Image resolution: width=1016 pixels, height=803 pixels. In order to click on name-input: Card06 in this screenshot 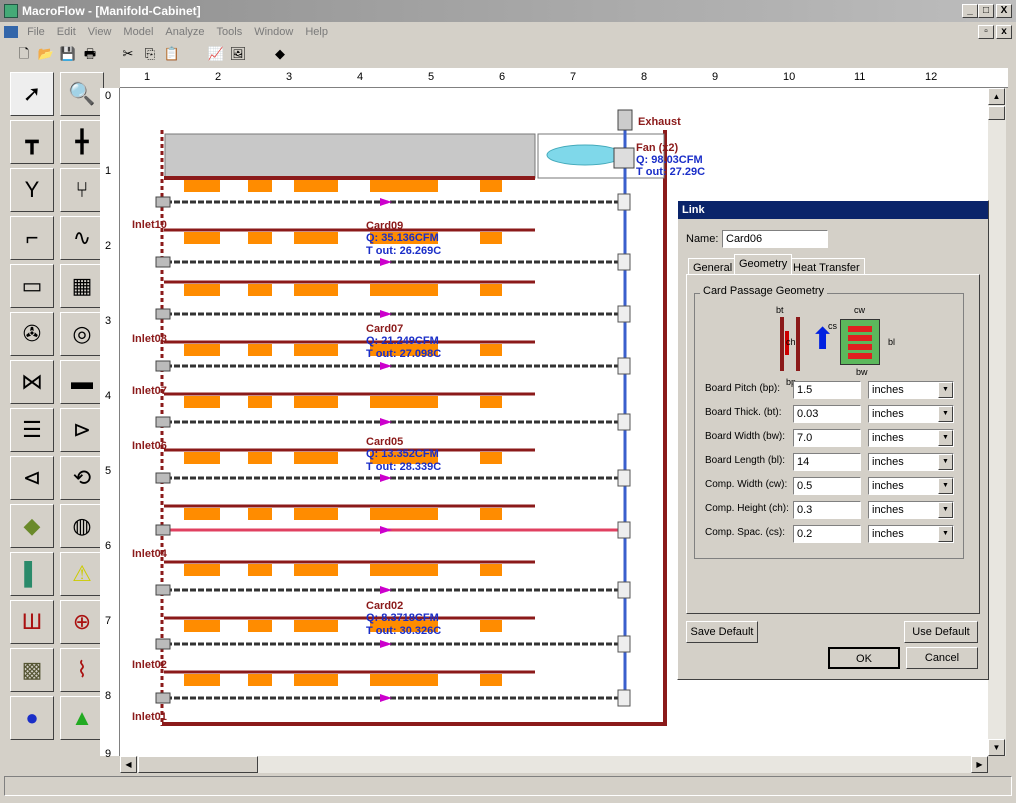, I will do `click(775, 239)`.